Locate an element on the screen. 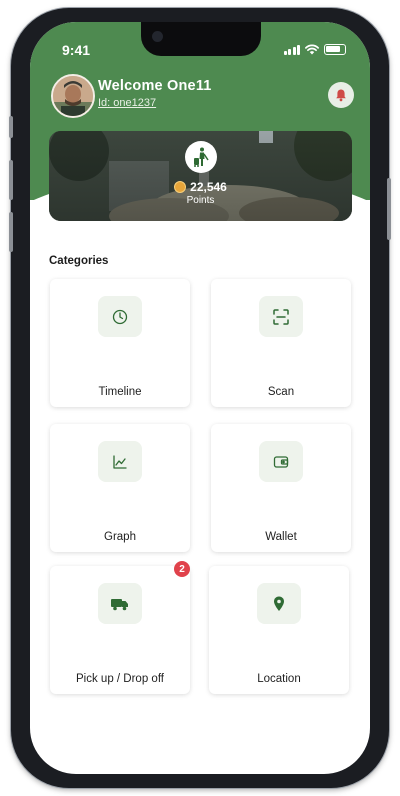  category-label: Graph is located at coordinates (120, 537).